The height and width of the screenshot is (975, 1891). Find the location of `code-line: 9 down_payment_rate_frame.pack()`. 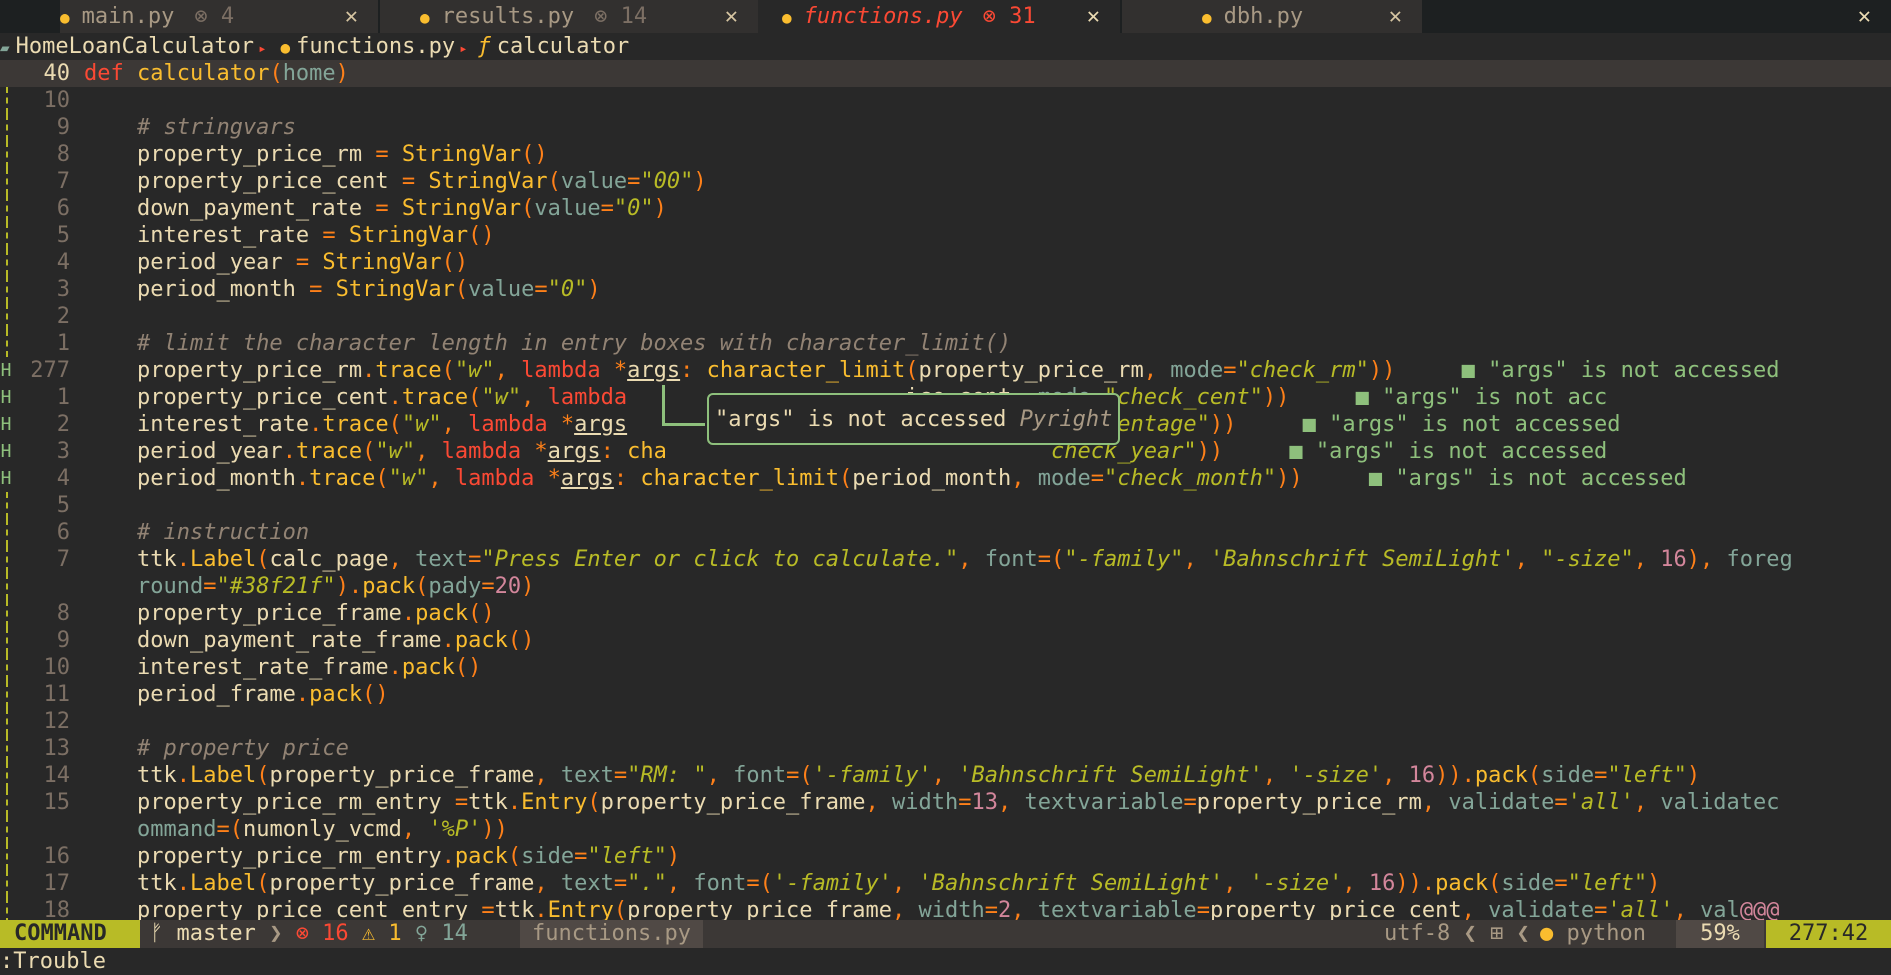

code-line: 9 down_payment_rate_frame.pack() is located at coordinates (945, 640).